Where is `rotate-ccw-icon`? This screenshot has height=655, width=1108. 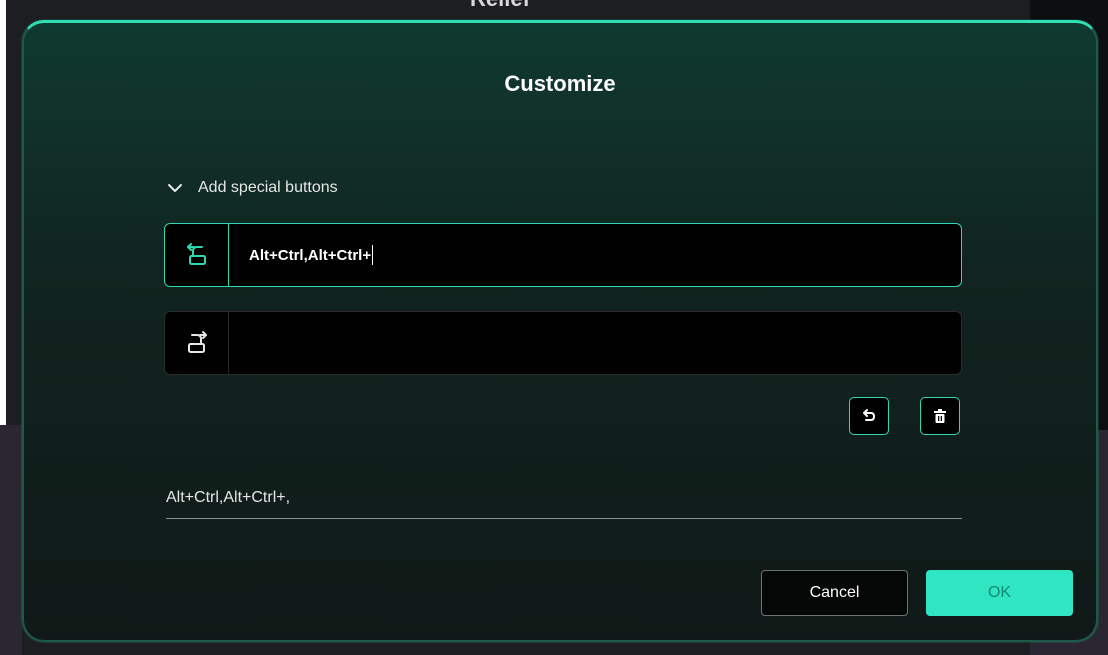 rotate-ccw-icon is located at coordinates (196, 254).